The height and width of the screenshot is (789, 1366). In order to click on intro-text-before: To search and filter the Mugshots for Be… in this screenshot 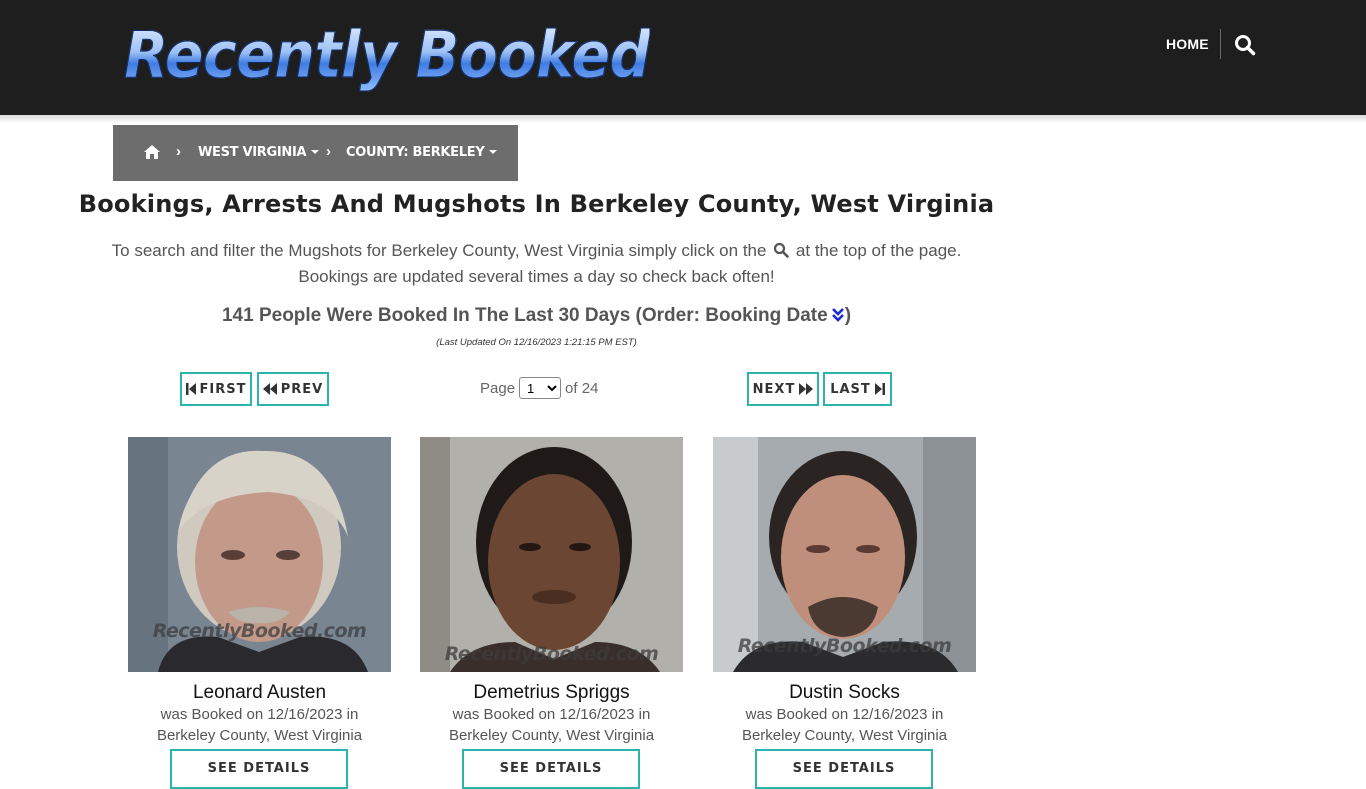, I will do `click(439, 250)`.